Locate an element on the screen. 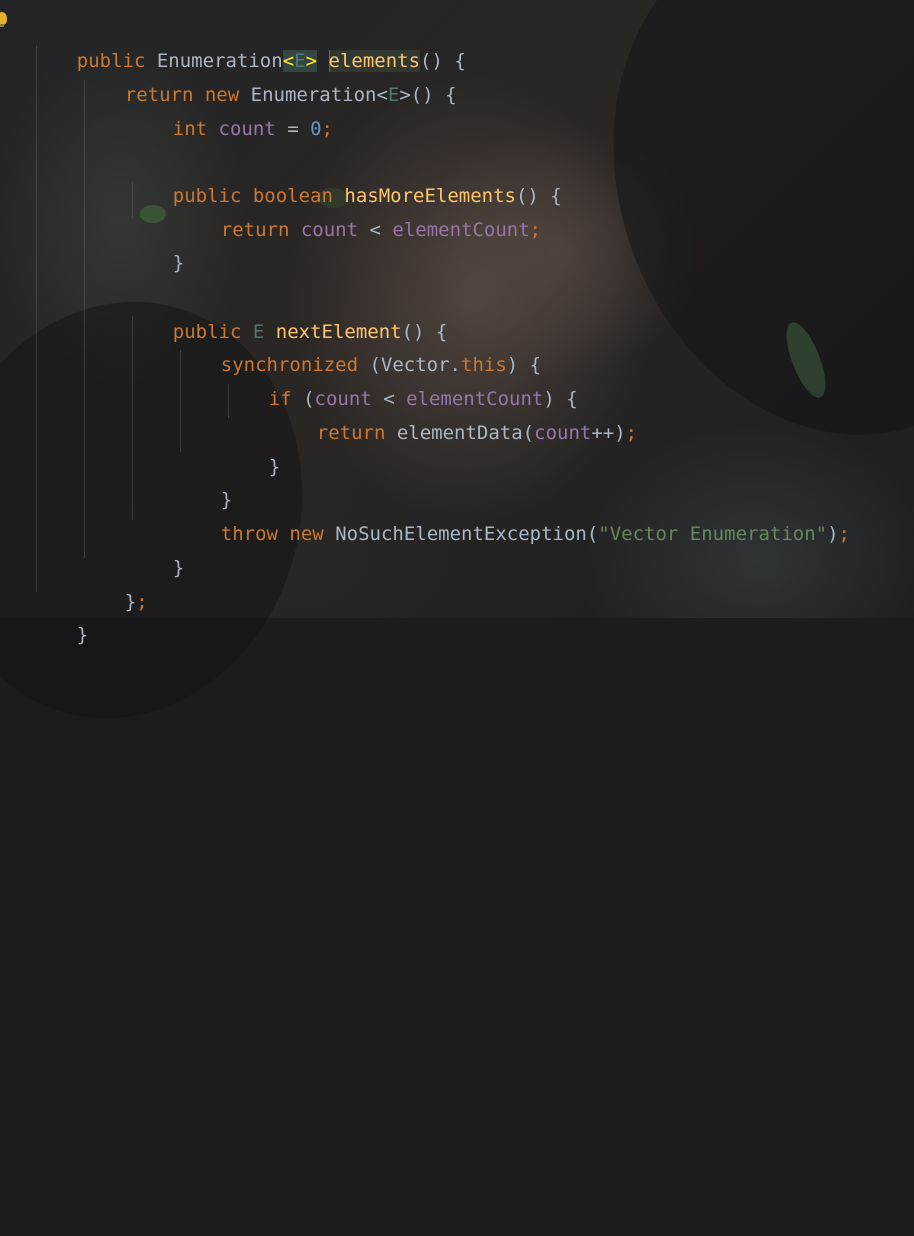  code-line: return new Enumeration<E>() { is located at coordinates (268, 75).